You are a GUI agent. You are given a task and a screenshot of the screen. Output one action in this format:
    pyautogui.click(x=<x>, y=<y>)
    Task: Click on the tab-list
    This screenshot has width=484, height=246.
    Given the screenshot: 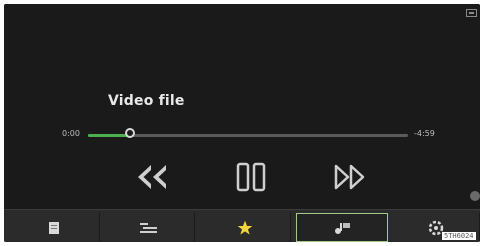 What is the action you would take?
    pyautogui.click(x=149, y=227)
    